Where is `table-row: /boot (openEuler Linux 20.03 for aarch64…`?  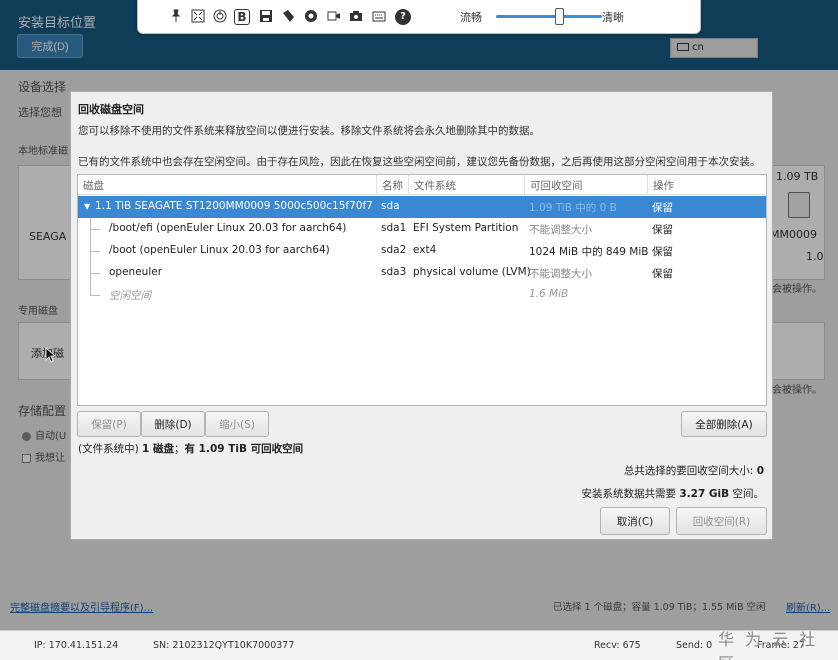
table-row: /boot (openEuler Linux 20.03 for aarch64… is located at coordinates (422, 251).